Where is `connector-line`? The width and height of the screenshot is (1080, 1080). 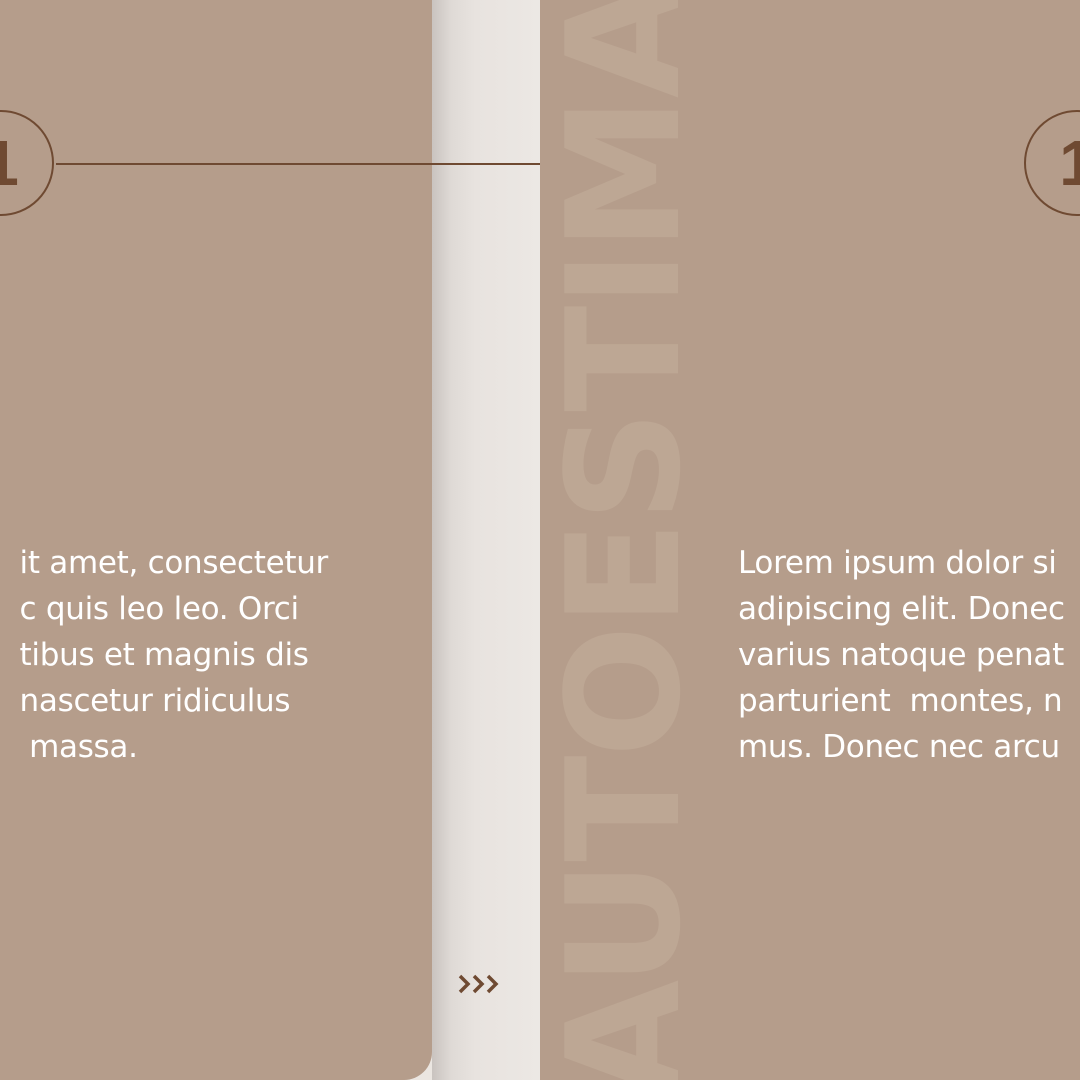
connector-line is located at coordinates (298, 164).